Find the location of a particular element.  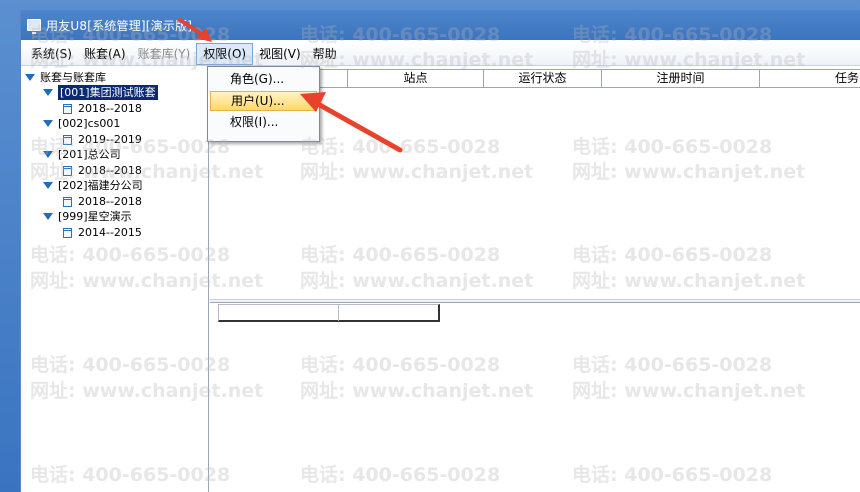

lower-grid-header is located at coordinates (329, 313).